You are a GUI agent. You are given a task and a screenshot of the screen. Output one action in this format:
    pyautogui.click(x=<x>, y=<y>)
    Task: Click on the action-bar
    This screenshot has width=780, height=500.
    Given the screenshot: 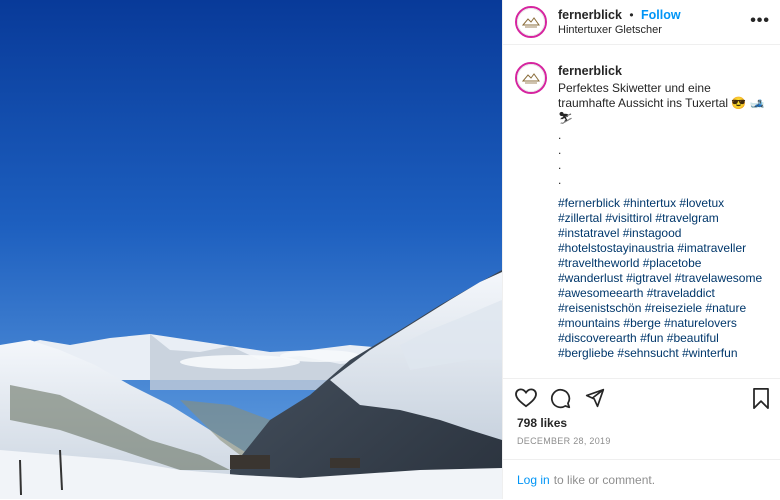 What is the action you would take?
    pyautogui.click(x=641, y=397)
    